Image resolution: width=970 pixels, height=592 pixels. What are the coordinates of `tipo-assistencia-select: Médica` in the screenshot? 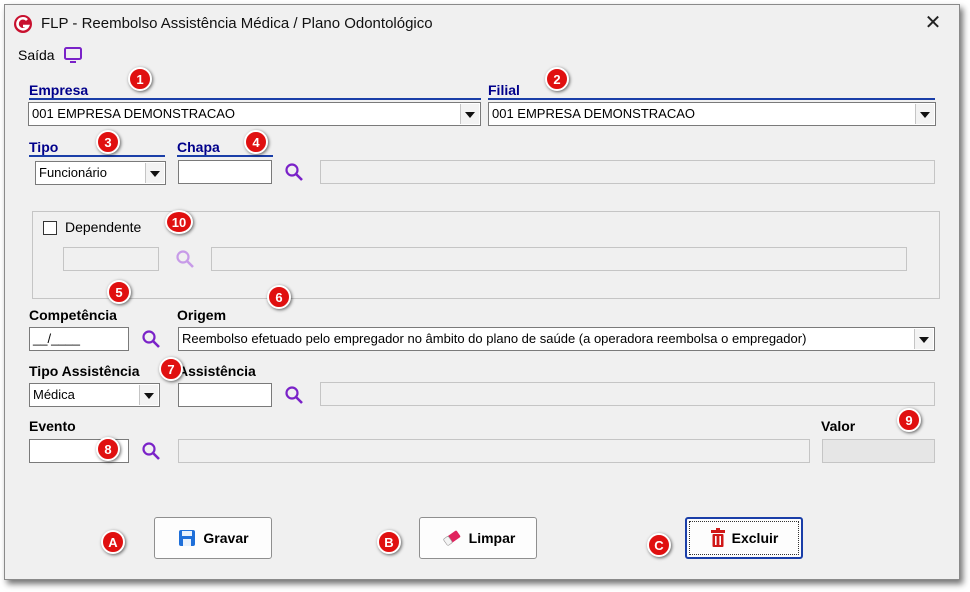 It's located at (94, 395).